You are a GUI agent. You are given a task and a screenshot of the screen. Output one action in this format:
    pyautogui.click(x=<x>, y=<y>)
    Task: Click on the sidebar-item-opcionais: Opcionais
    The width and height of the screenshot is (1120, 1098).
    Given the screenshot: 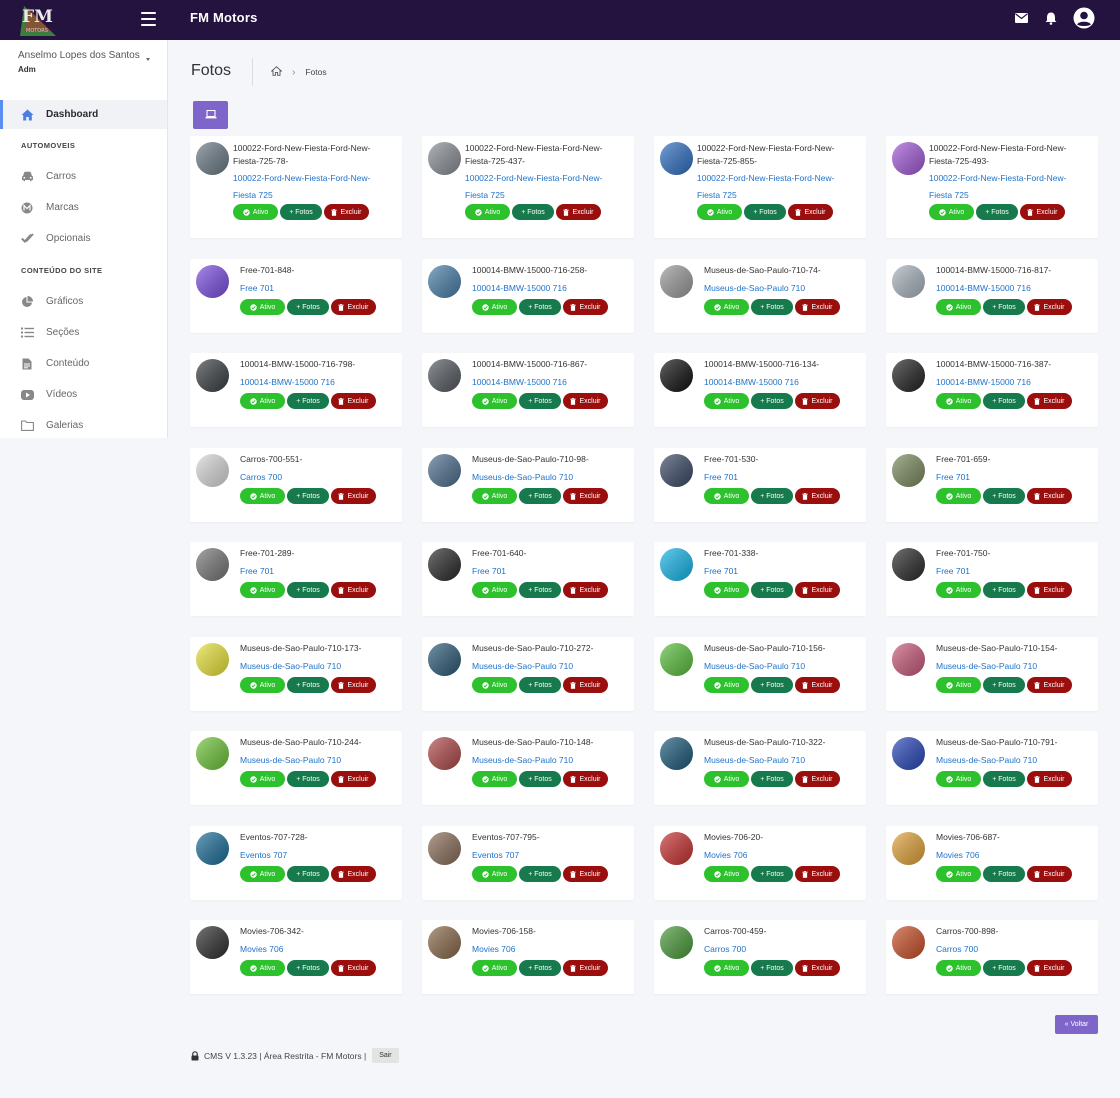 What is the action you would take?
    pyautogui.click(x=83, y=238)
    